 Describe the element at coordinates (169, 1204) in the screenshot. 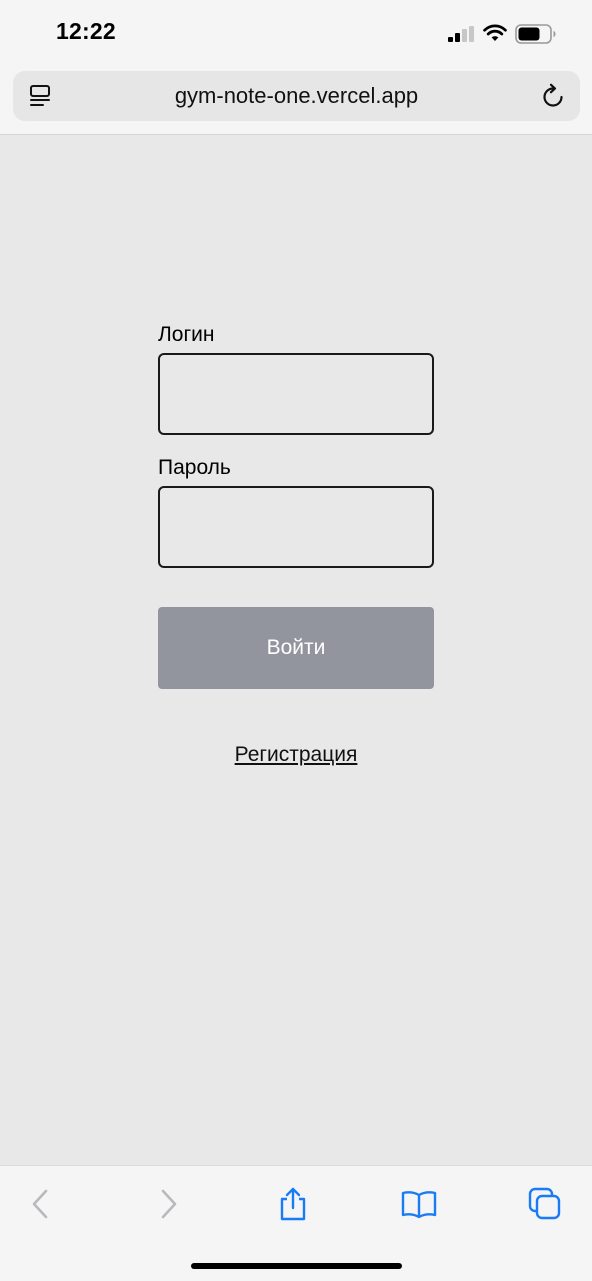

I see `chevron-right-icon` at that location.